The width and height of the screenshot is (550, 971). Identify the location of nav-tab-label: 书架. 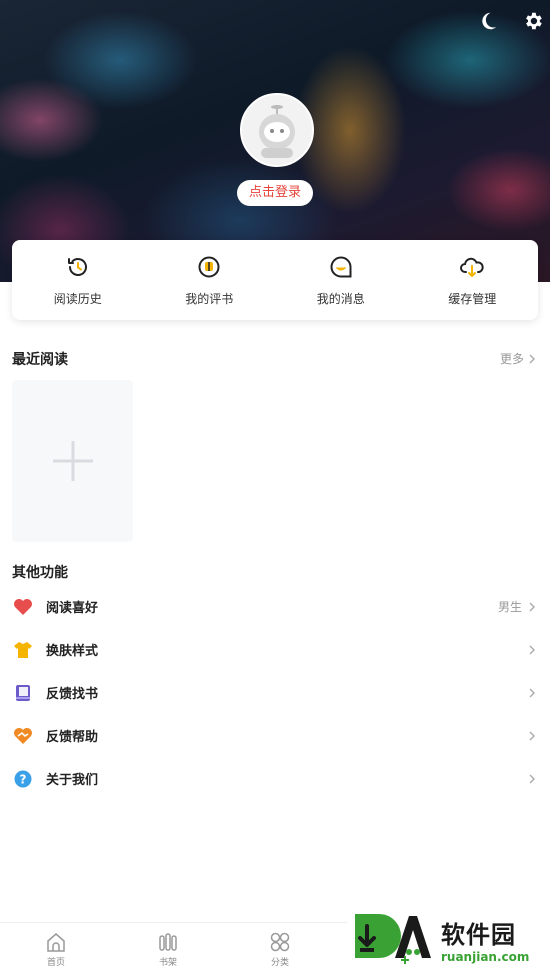
(167, 963).